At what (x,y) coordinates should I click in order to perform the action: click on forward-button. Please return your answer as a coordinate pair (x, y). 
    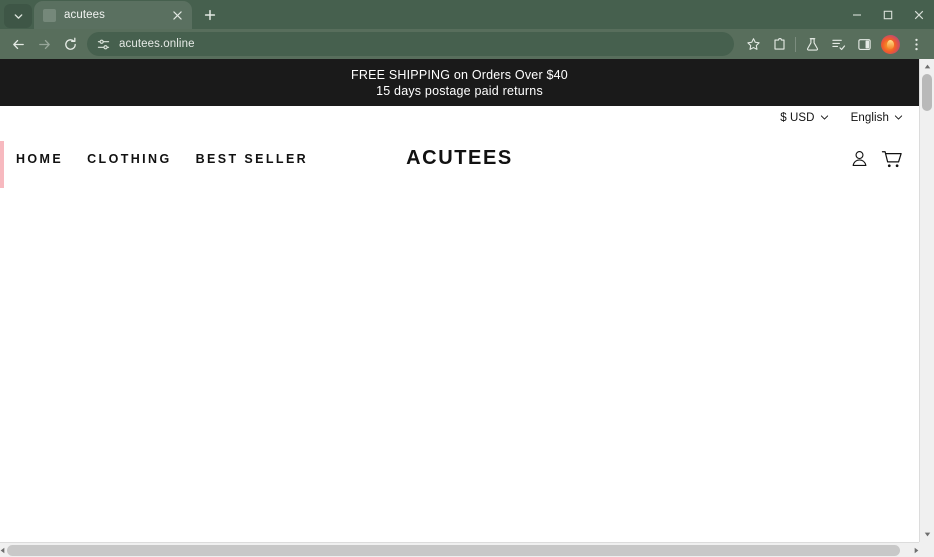
    Looking at the image, I should click on (44, 44).